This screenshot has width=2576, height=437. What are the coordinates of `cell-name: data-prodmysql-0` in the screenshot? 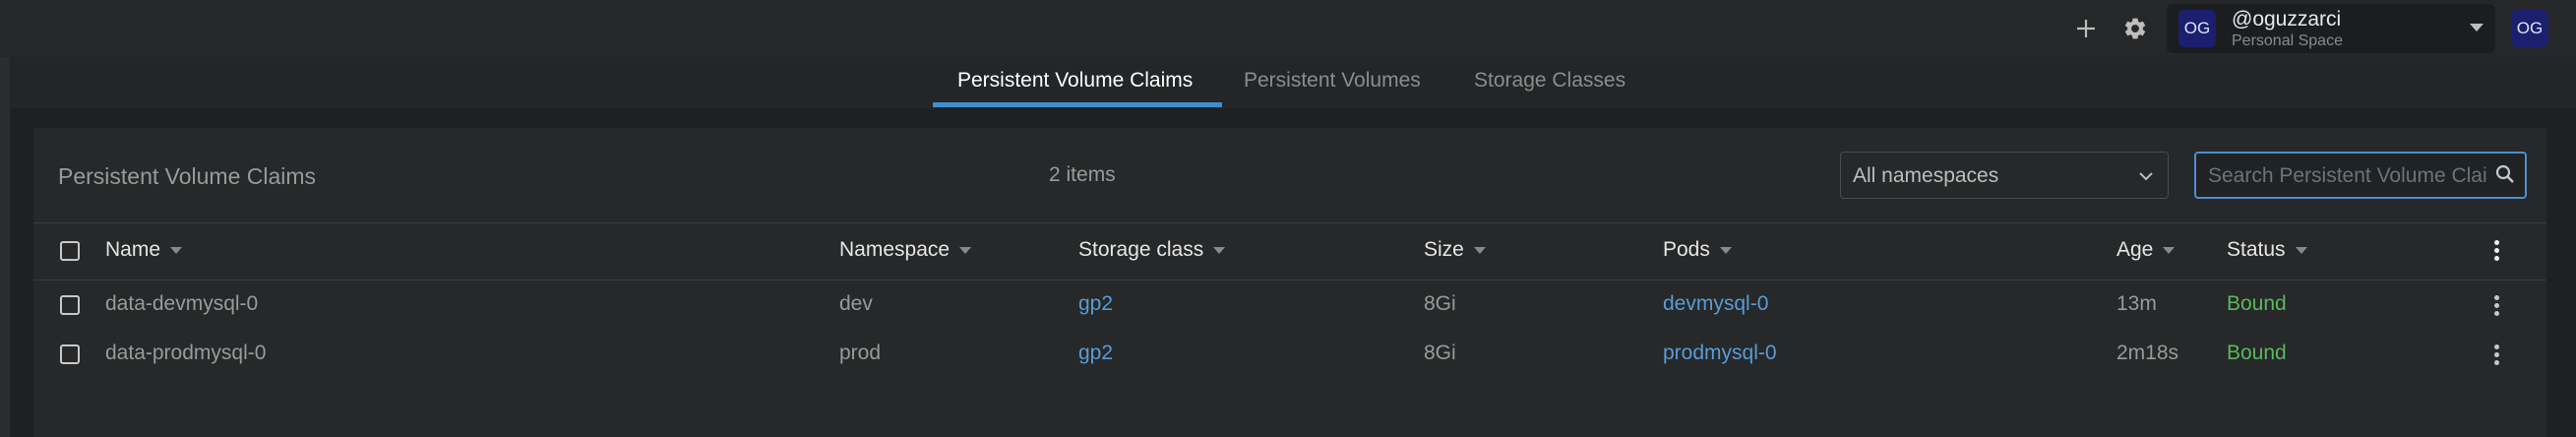 It's located at (186, 353).